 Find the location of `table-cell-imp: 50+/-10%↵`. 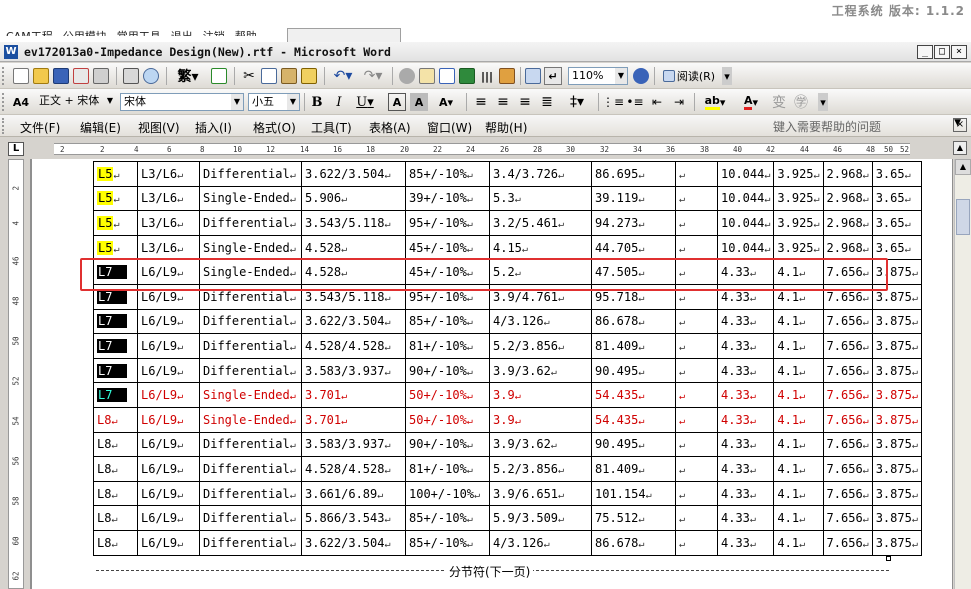

table-cell-imp: 50+/-10%↵ is located at coordinates (447, 395).